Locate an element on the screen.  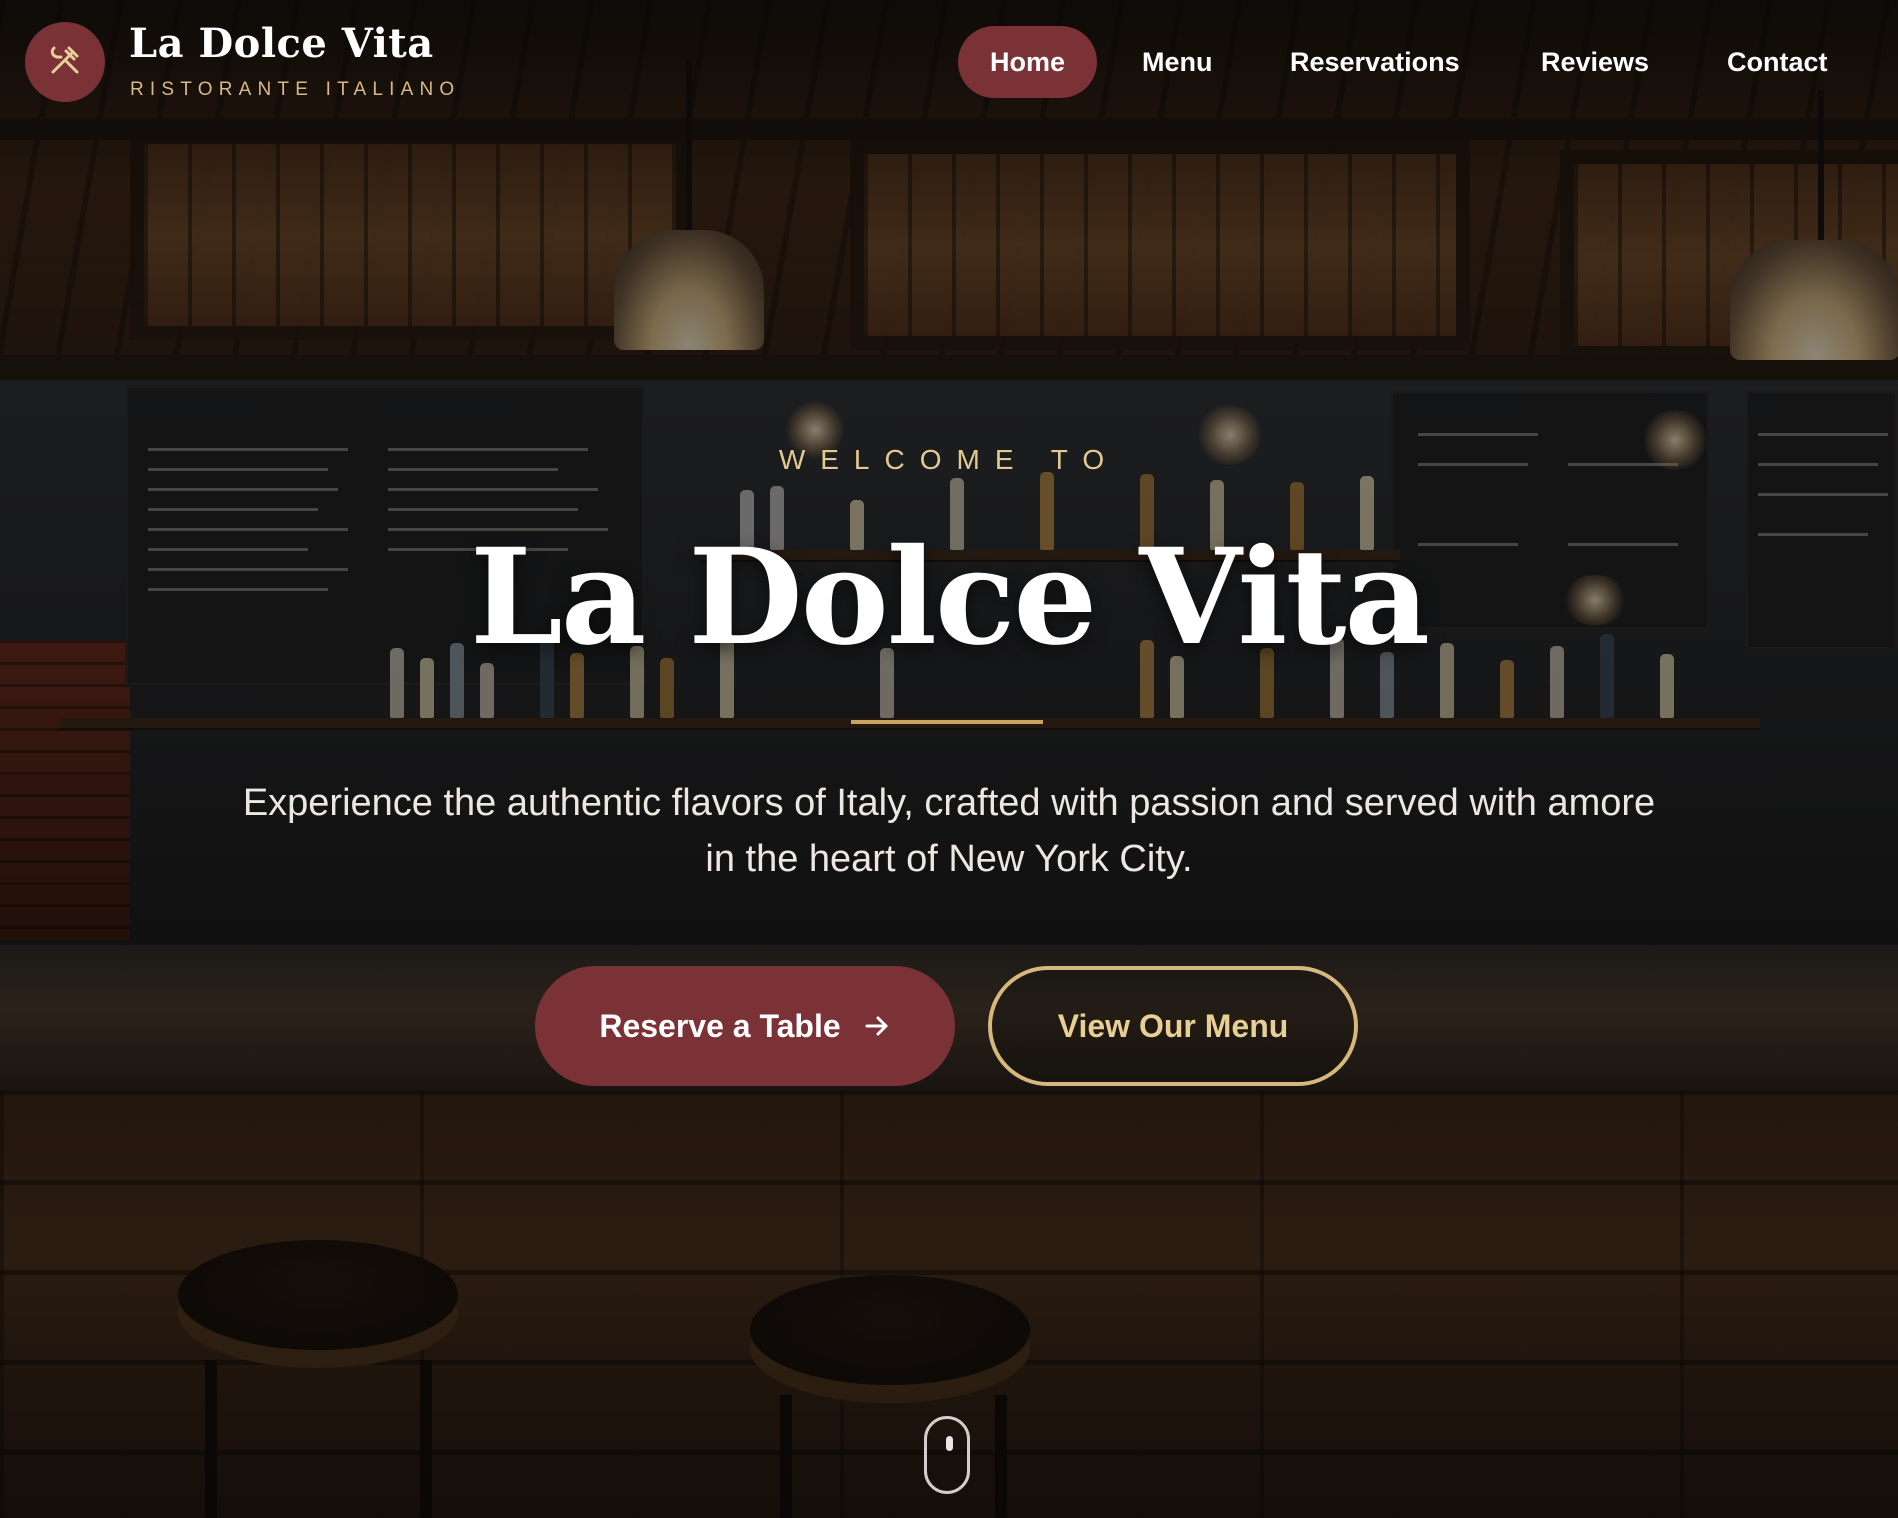
view-menu-label: View Our Menu is located at coordinates (1173, 1025).